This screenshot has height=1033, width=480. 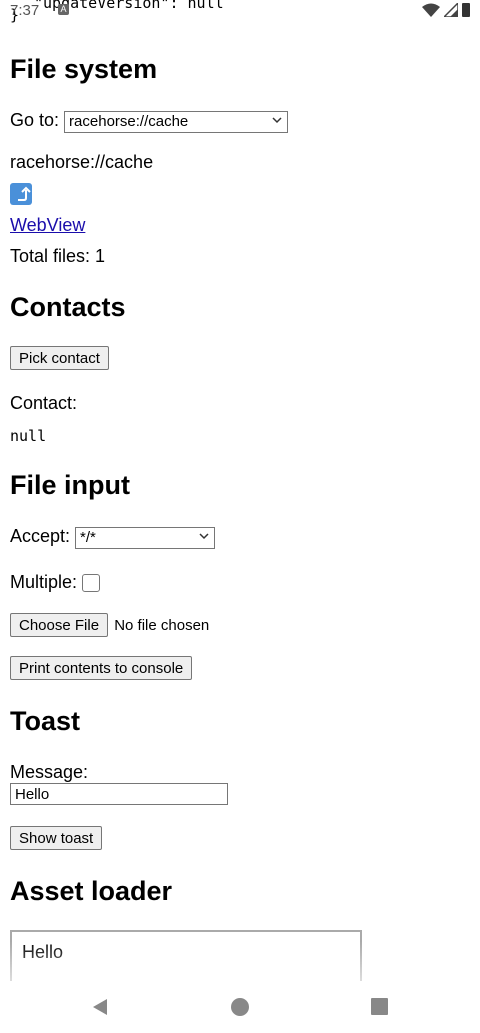 What do you see at coordinates (44, 403) in the screenshot?
I see `contact-label: Contact:` at bounding box center [44, 403].